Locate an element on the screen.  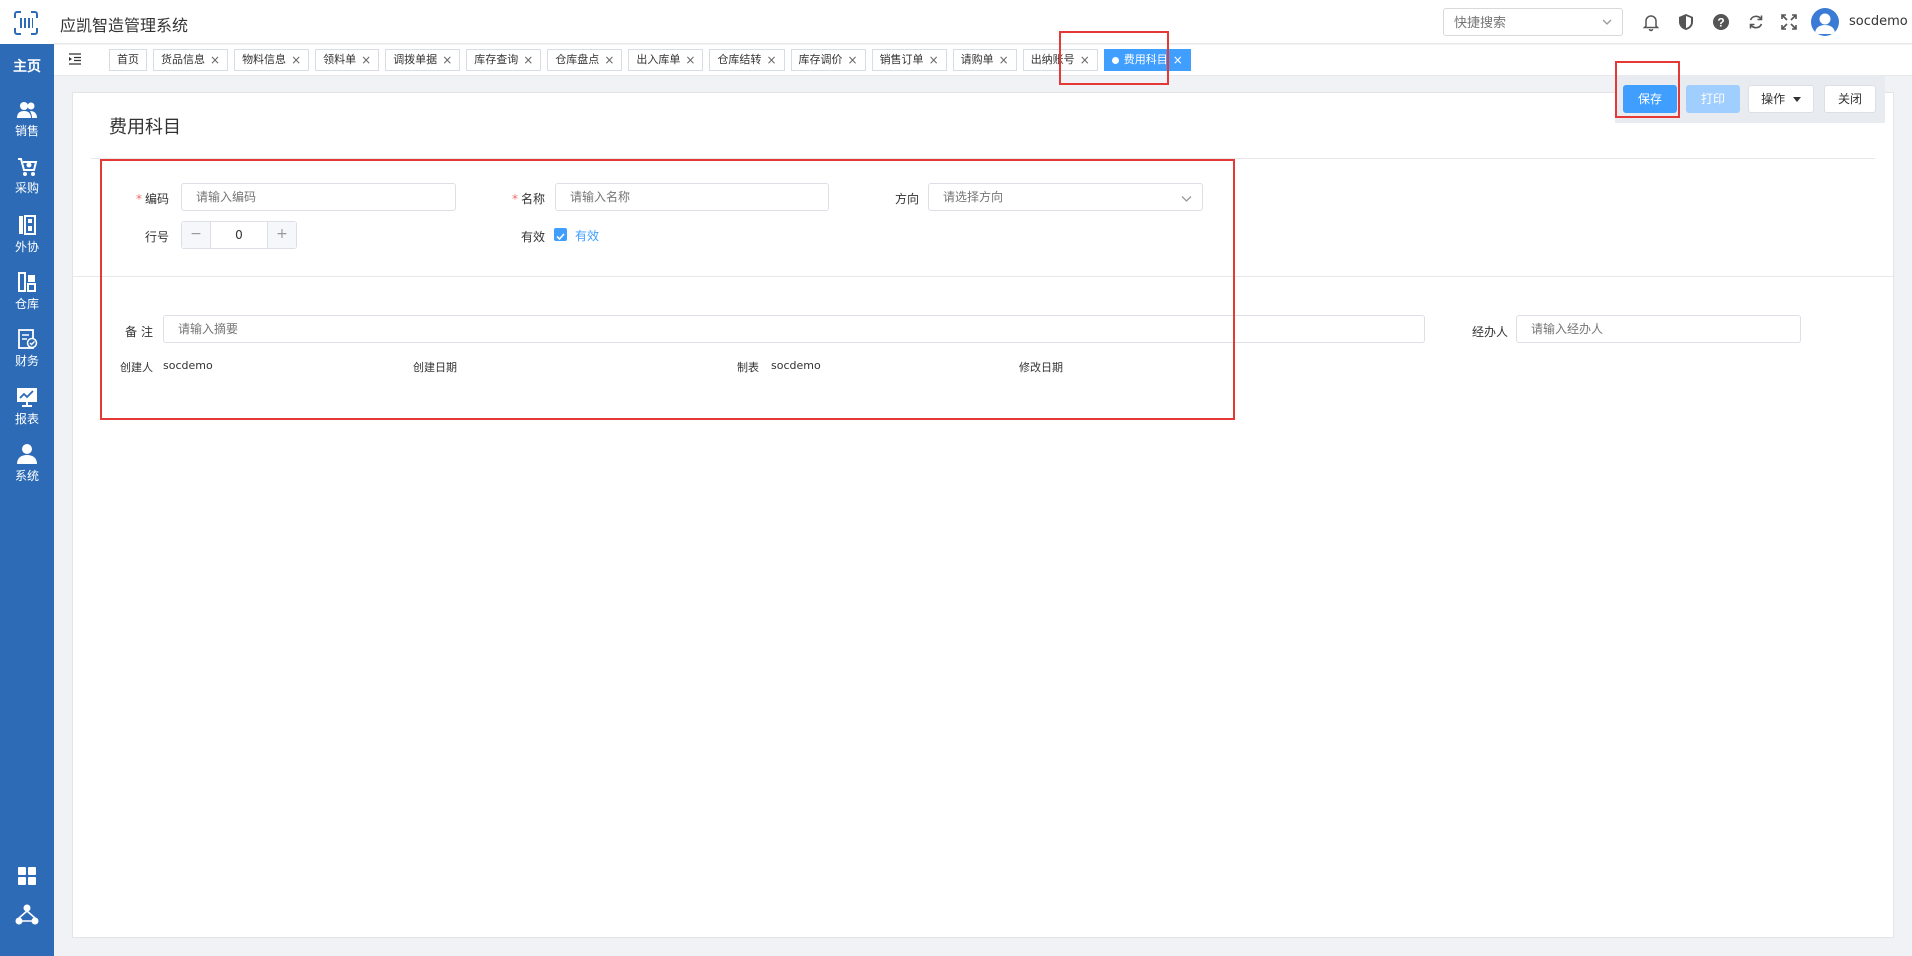
shield-icon is located at coordinates (1686, 22).